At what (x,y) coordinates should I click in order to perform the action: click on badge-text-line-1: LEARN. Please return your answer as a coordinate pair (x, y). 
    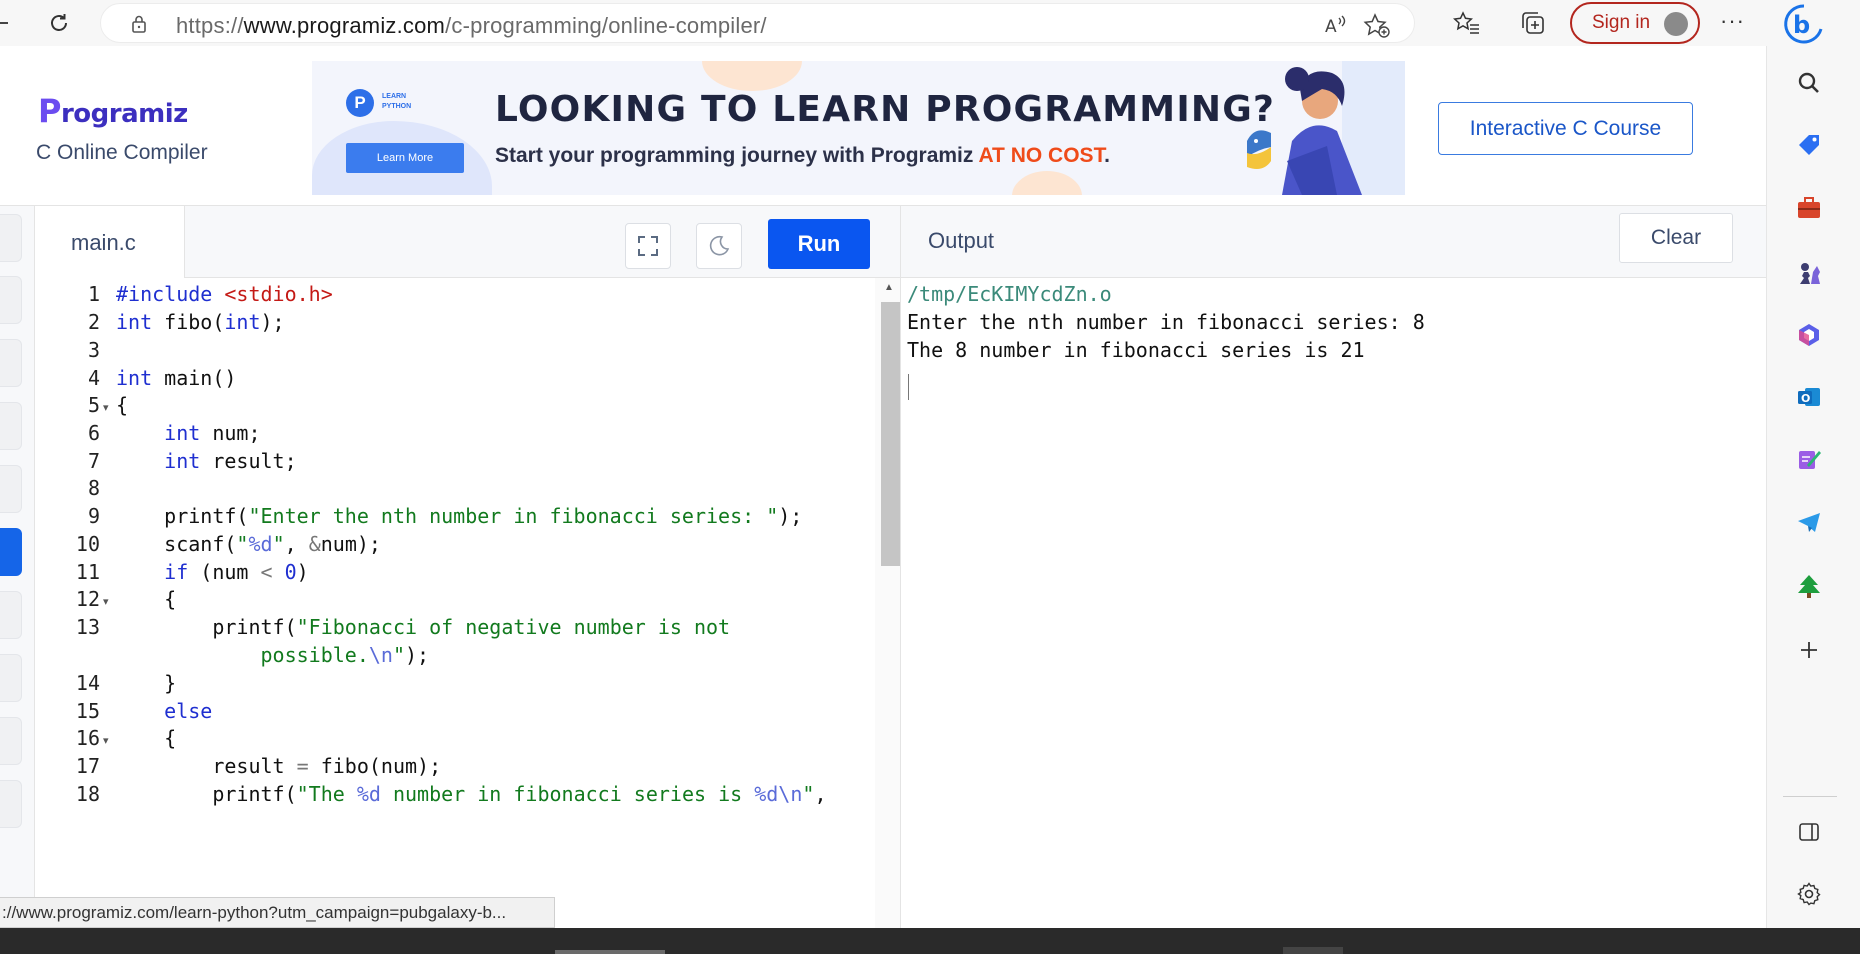
    Looking at the image, I should click on (394, 96).